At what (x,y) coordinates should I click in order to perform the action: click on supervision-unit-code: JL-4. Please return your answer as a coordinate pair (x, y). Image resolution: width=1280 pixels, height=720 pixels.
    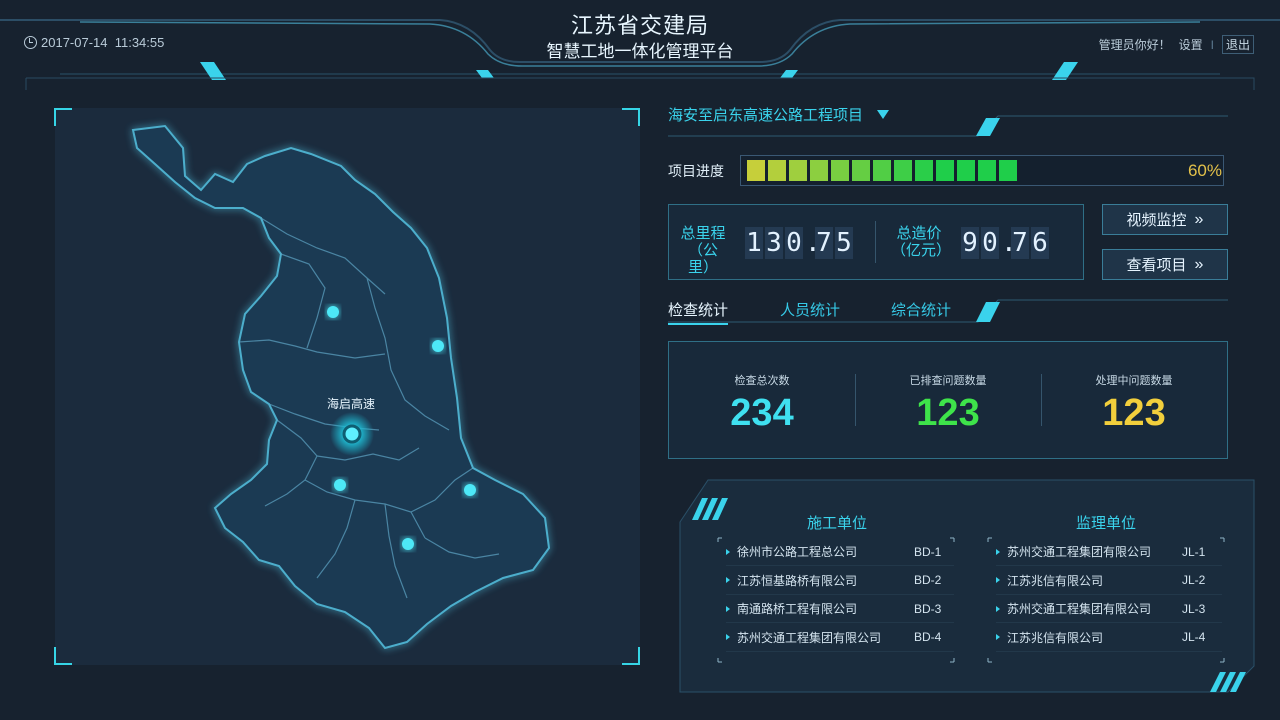
    Looking at the image, I should click on (1194, 637).